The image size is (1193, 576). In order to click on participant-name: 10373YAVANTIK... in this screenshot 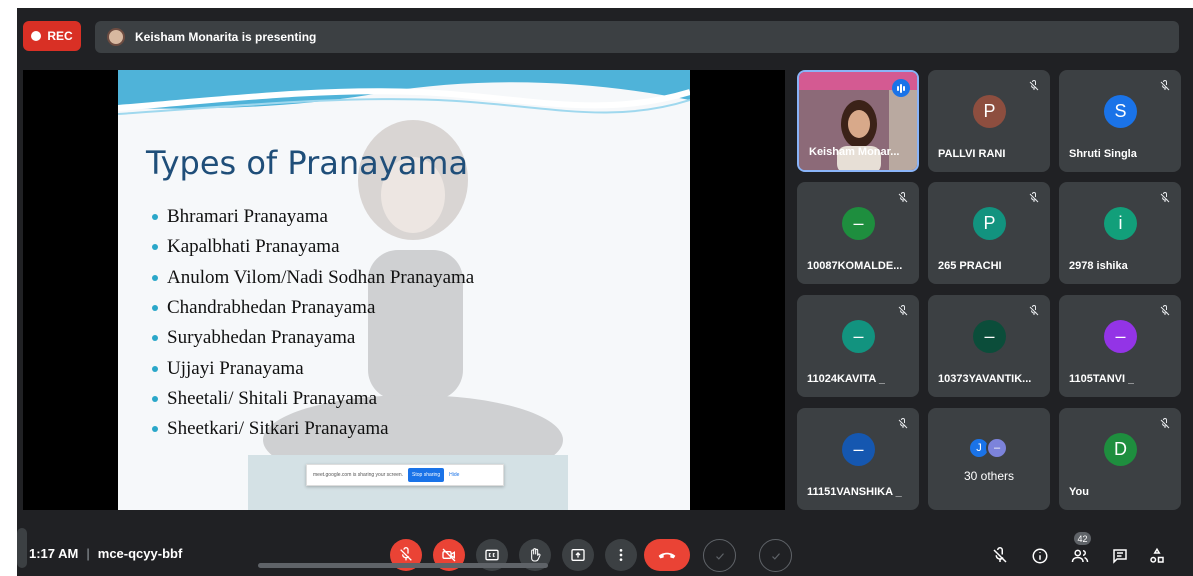, I will do `click(985, 379)`.